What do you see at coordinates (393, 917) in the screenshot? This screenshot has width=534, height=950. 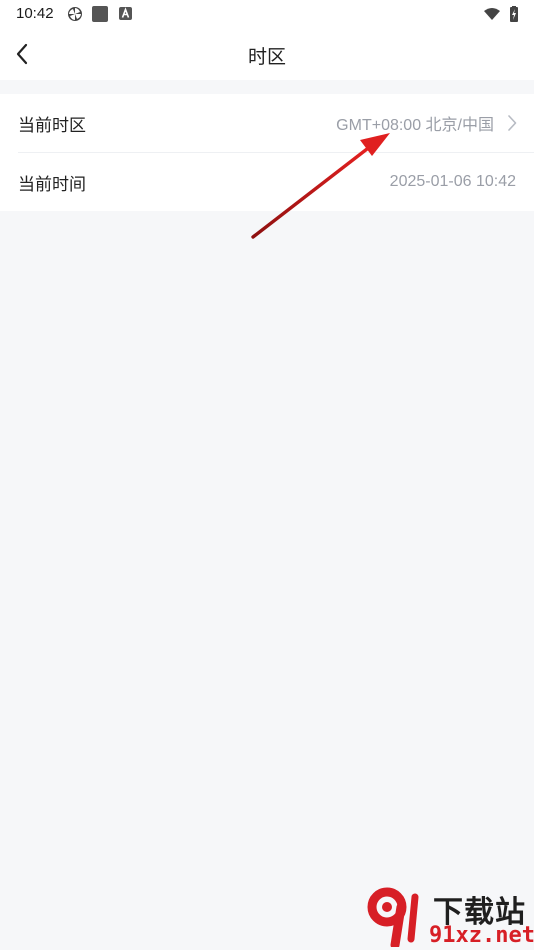 I see `watermark-logo` at bounding box center [393, 917].